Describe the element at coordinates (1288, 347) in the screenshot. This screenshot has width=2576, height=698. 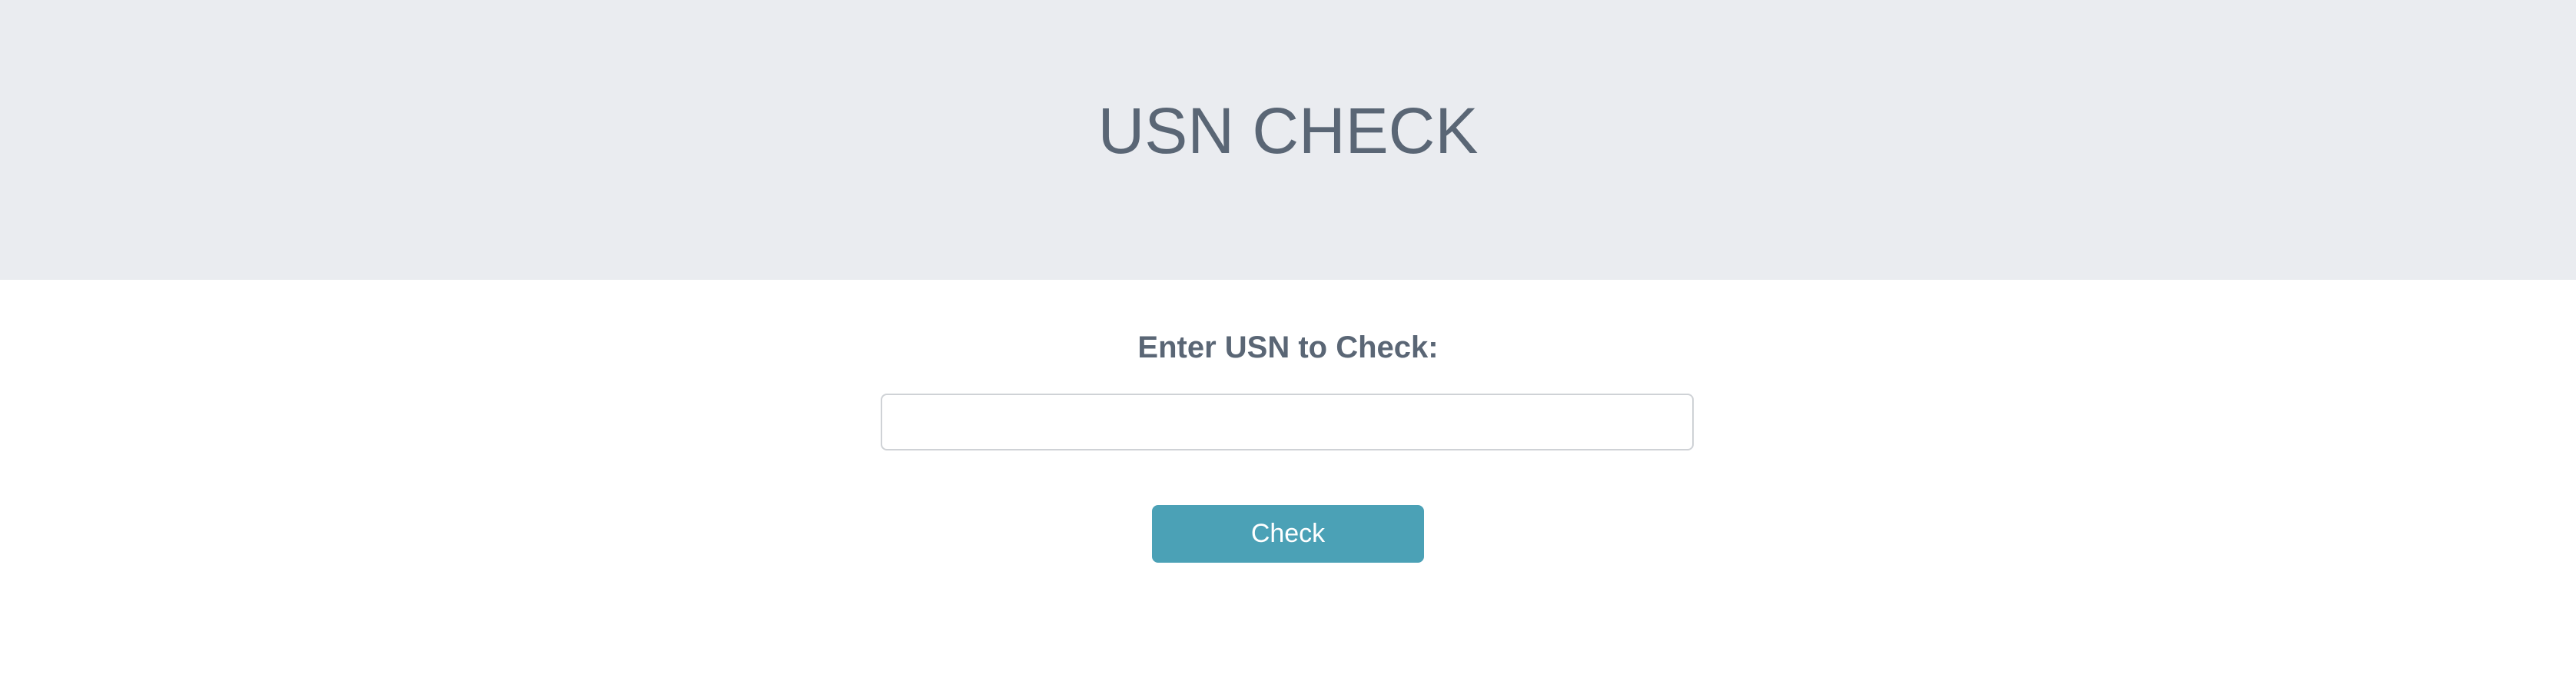
I see `usn-label: Enter USN to Check:` at that location.